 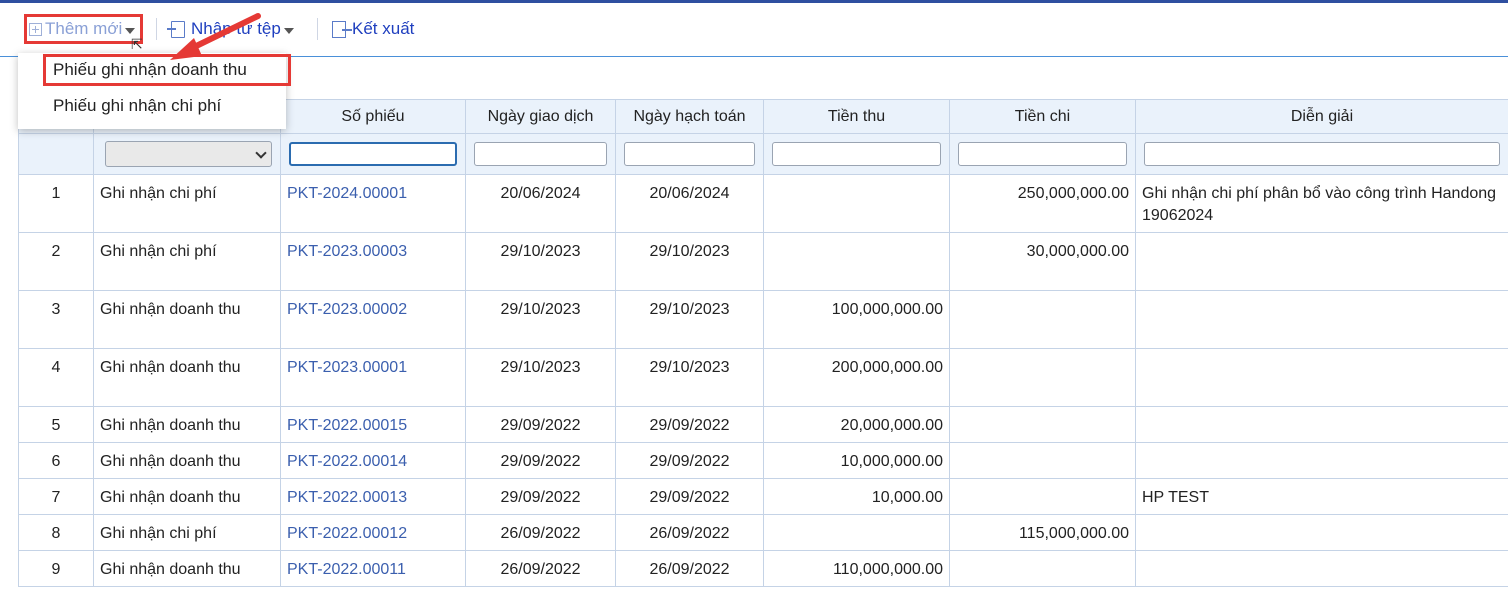 What do you see at coordinates (887, 367) in the screenshot?
I see `row-receipt-amount: 200,000,000.00` at bounding box center [887, 367].